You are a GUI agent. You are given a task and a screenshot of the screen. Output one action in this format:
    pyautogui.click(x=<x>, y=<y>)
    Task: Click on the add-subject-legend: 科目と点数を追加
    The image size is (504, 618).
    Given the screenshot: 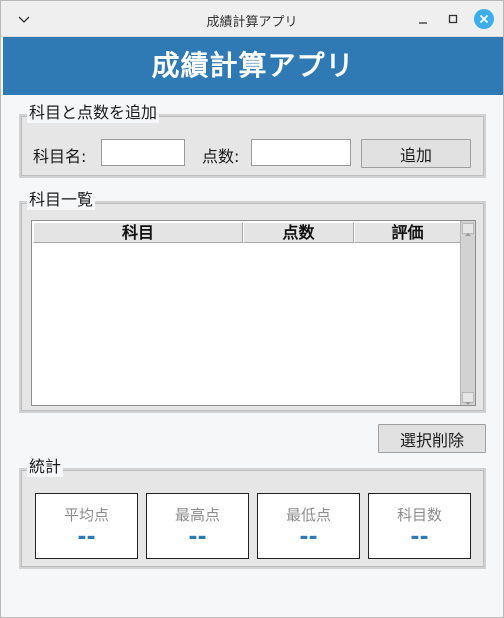 What is the action you would take?
    pyautogui.click(x=93, y=113)
    